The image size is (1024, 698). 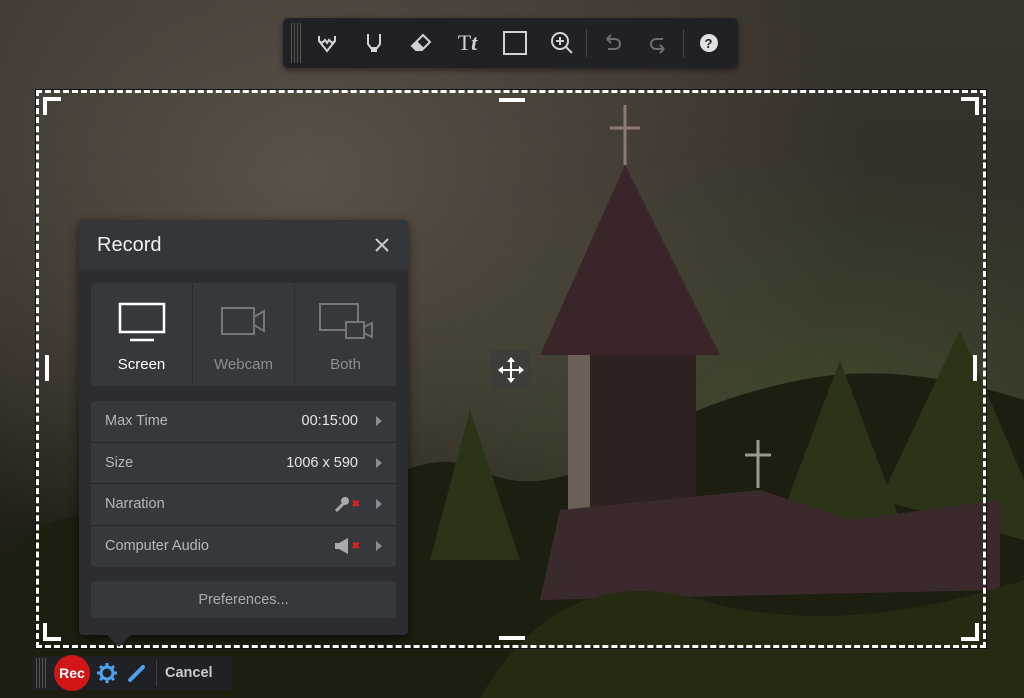 I want to click on eraser-icon, so click(x=420, y=42).